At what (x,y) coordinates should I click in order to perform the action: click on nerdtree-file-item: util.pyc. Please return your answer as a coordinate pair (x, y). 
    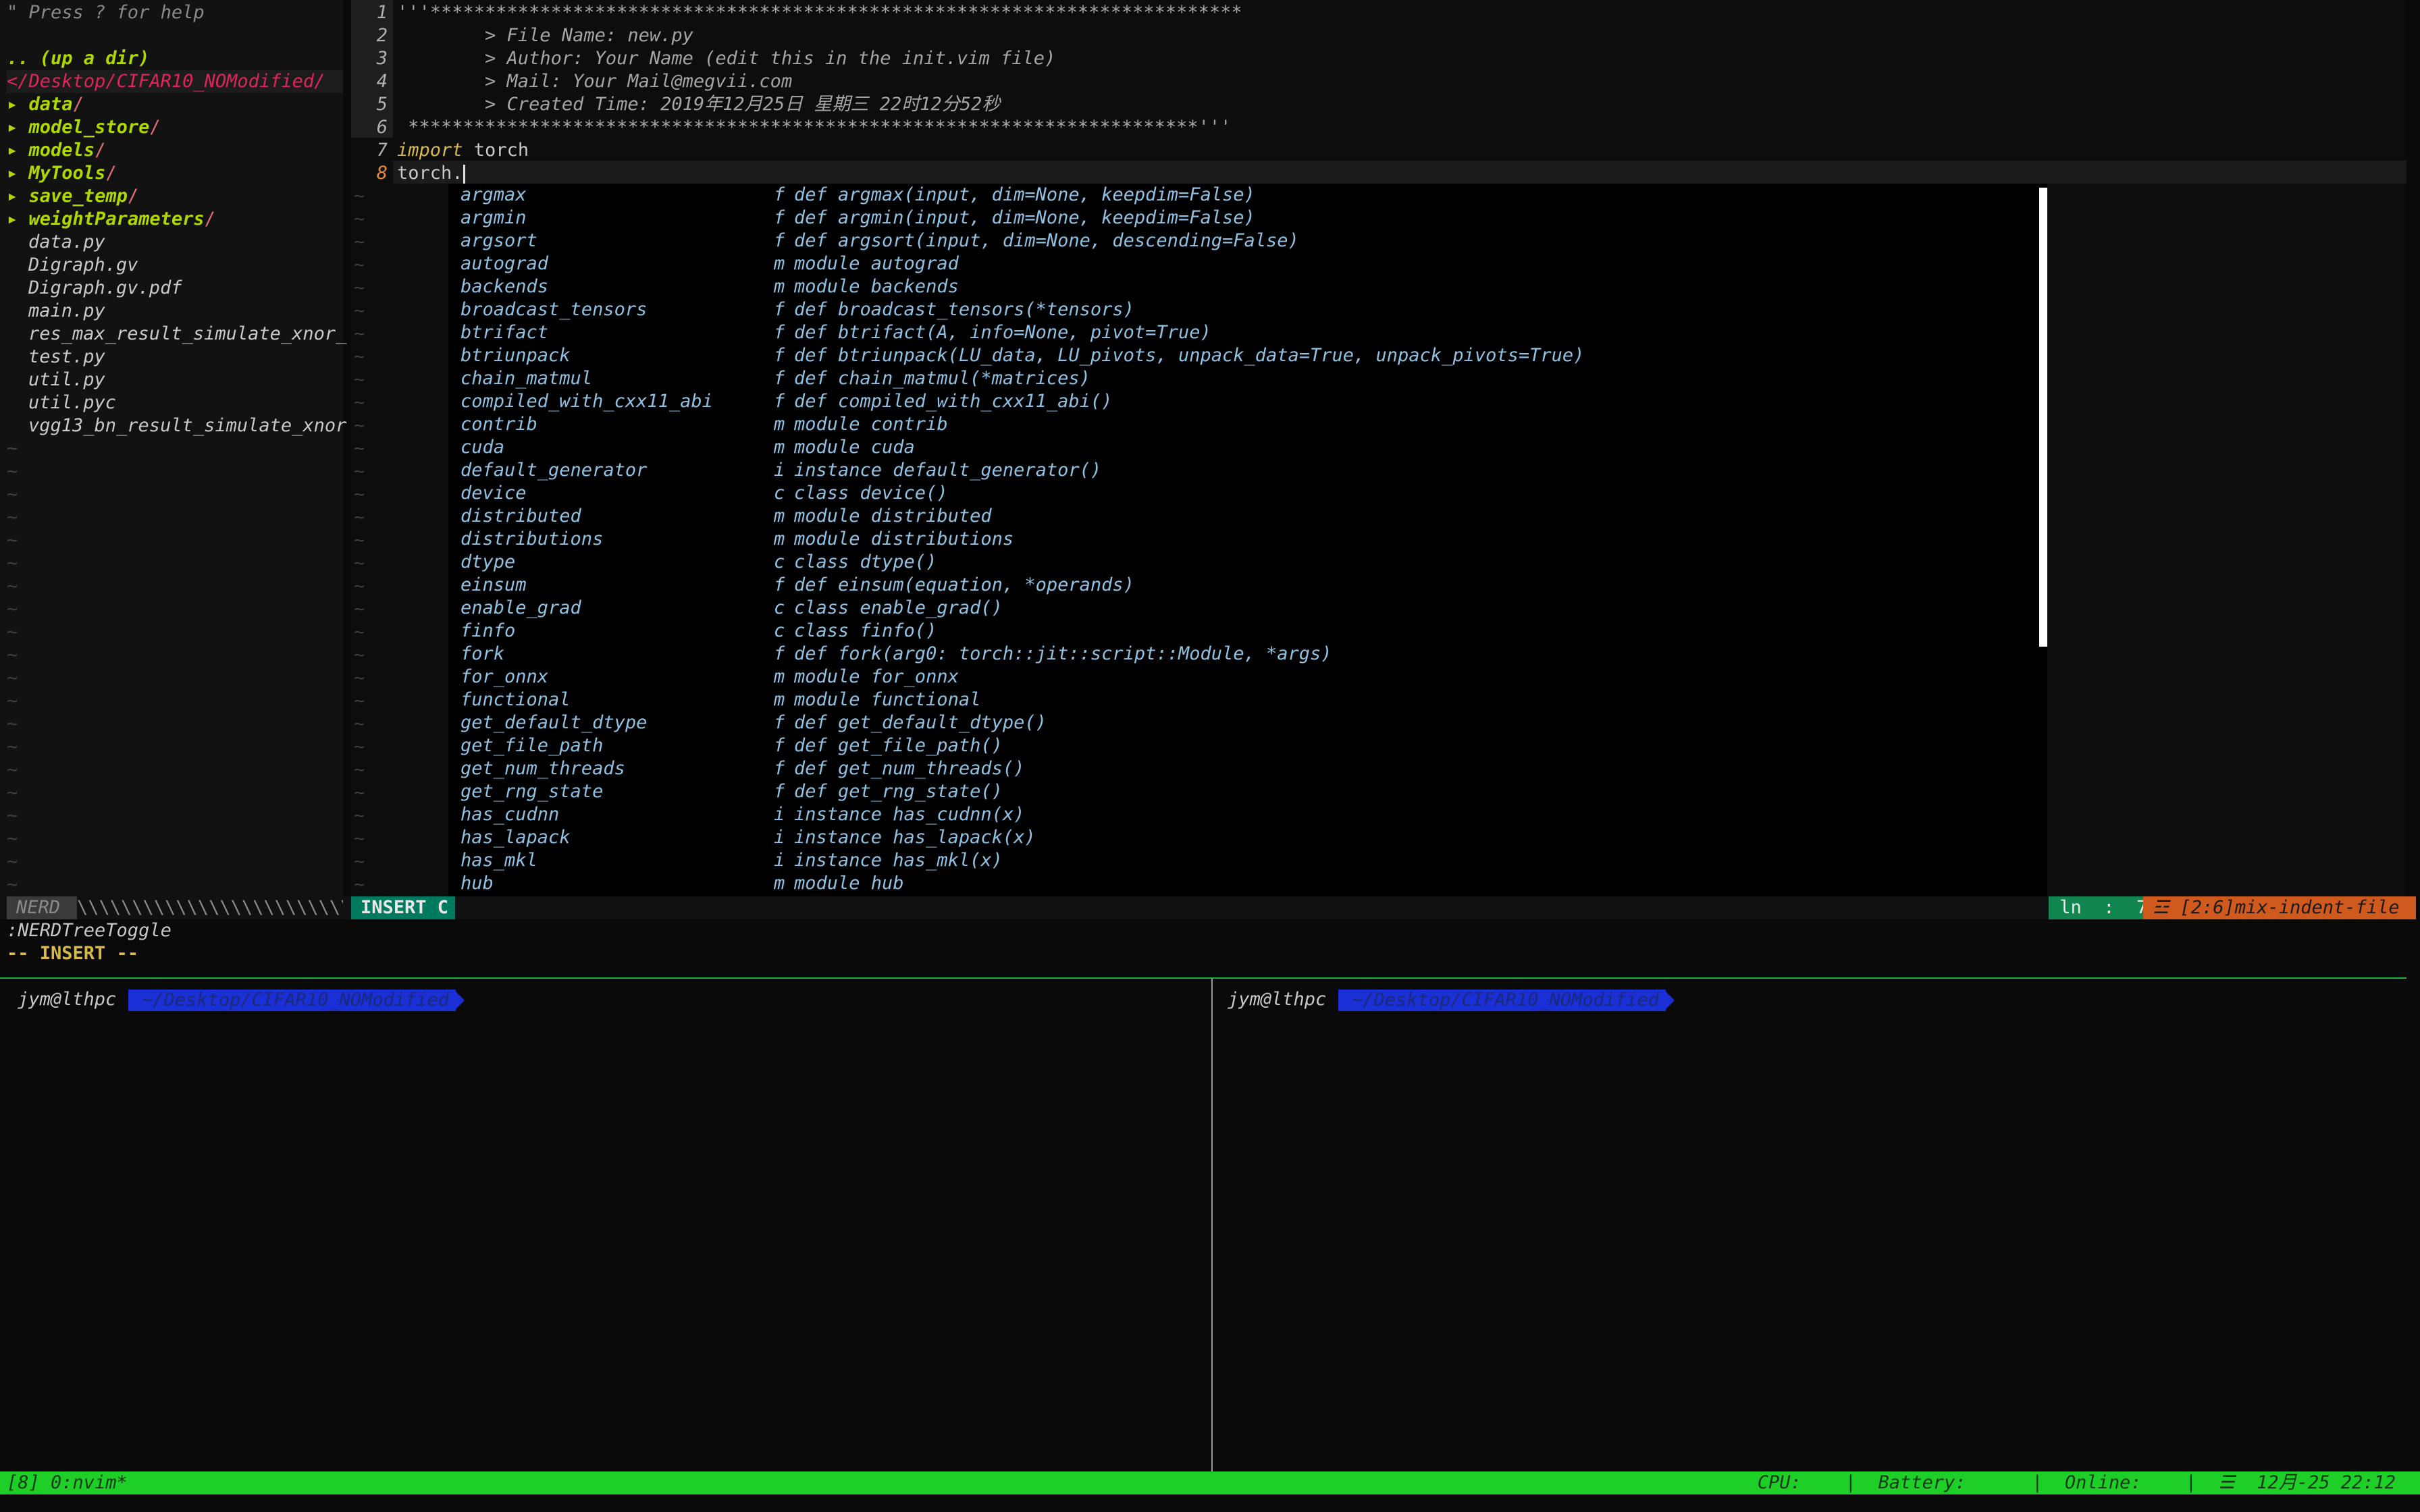
    Looking at the image, I should click on (72, 403).